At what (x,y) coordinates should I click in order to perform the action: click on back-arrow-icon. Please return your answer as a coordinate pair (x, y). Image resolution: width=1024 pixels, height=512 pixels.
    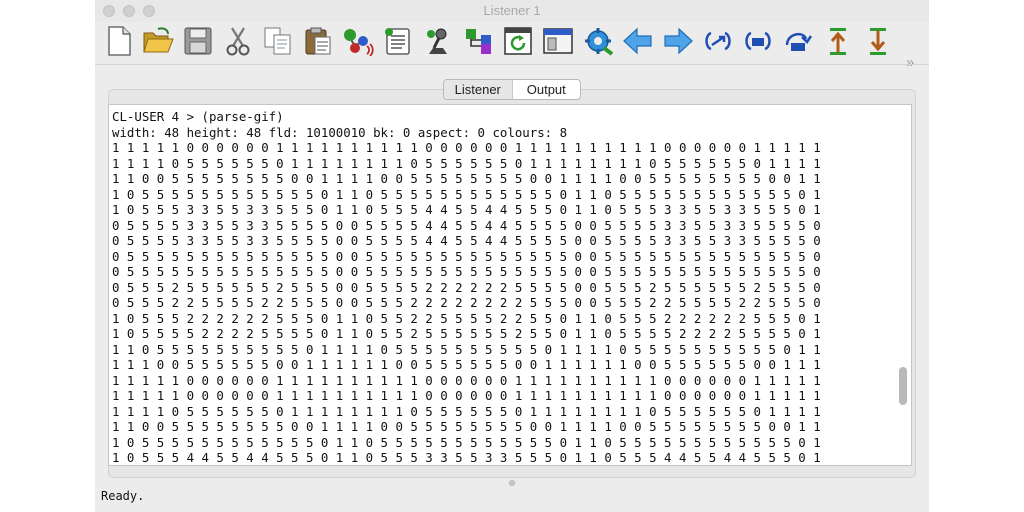
    Looking at the image, I should click on (638, 41).